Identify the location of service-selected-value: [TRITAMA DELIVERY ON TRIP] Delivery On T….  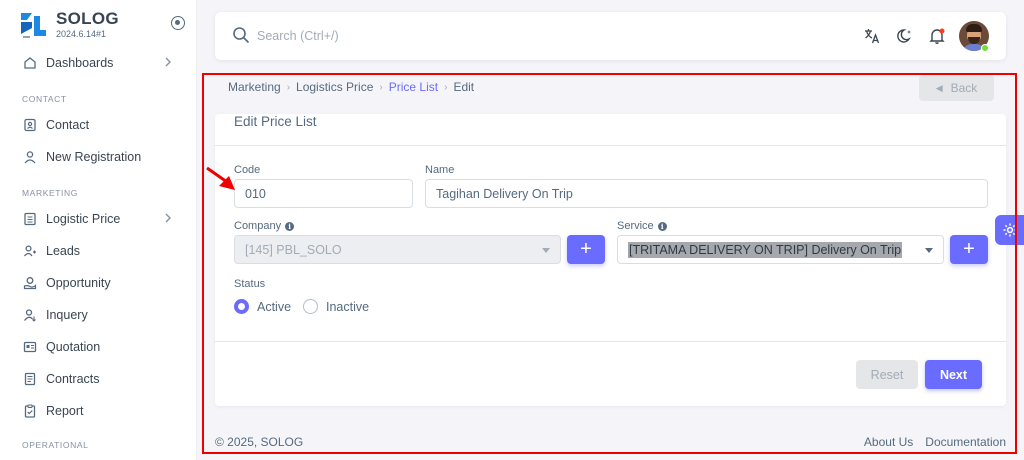
(765, 249).